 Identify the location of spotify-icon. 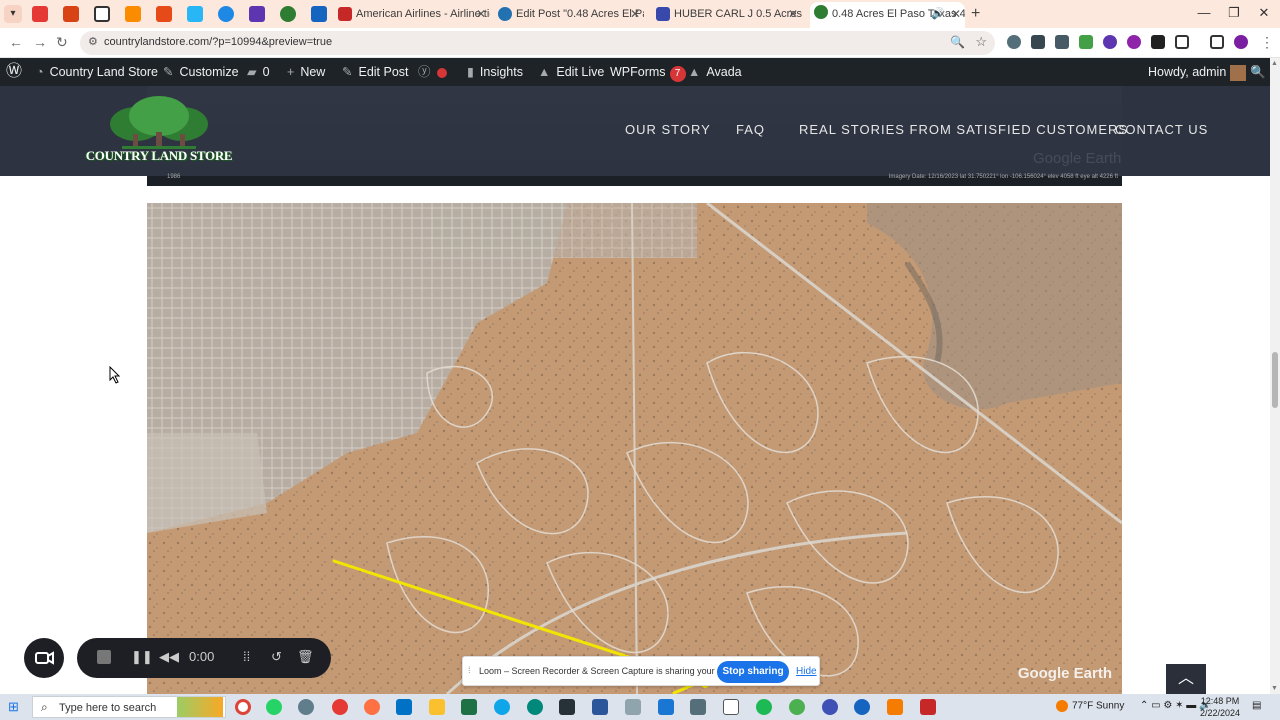
(764, 707).